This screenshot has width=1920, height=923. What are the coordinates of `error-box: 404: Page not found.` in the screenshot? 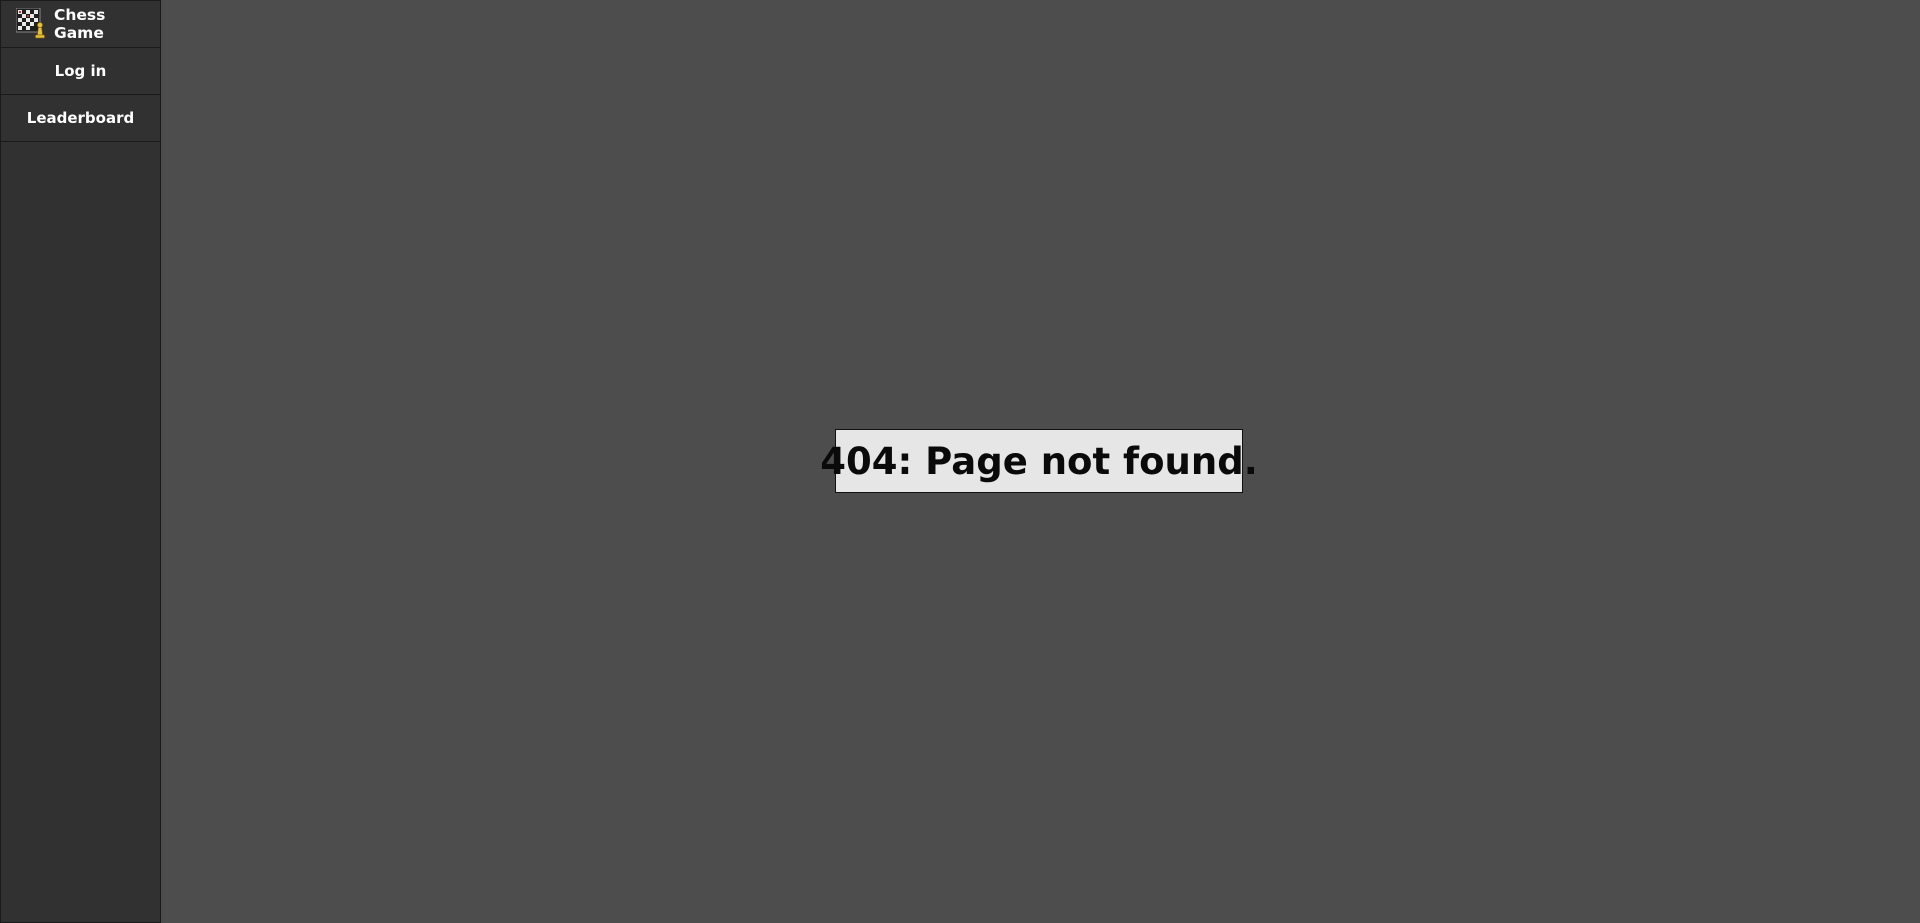 It's located at (1039, 461).